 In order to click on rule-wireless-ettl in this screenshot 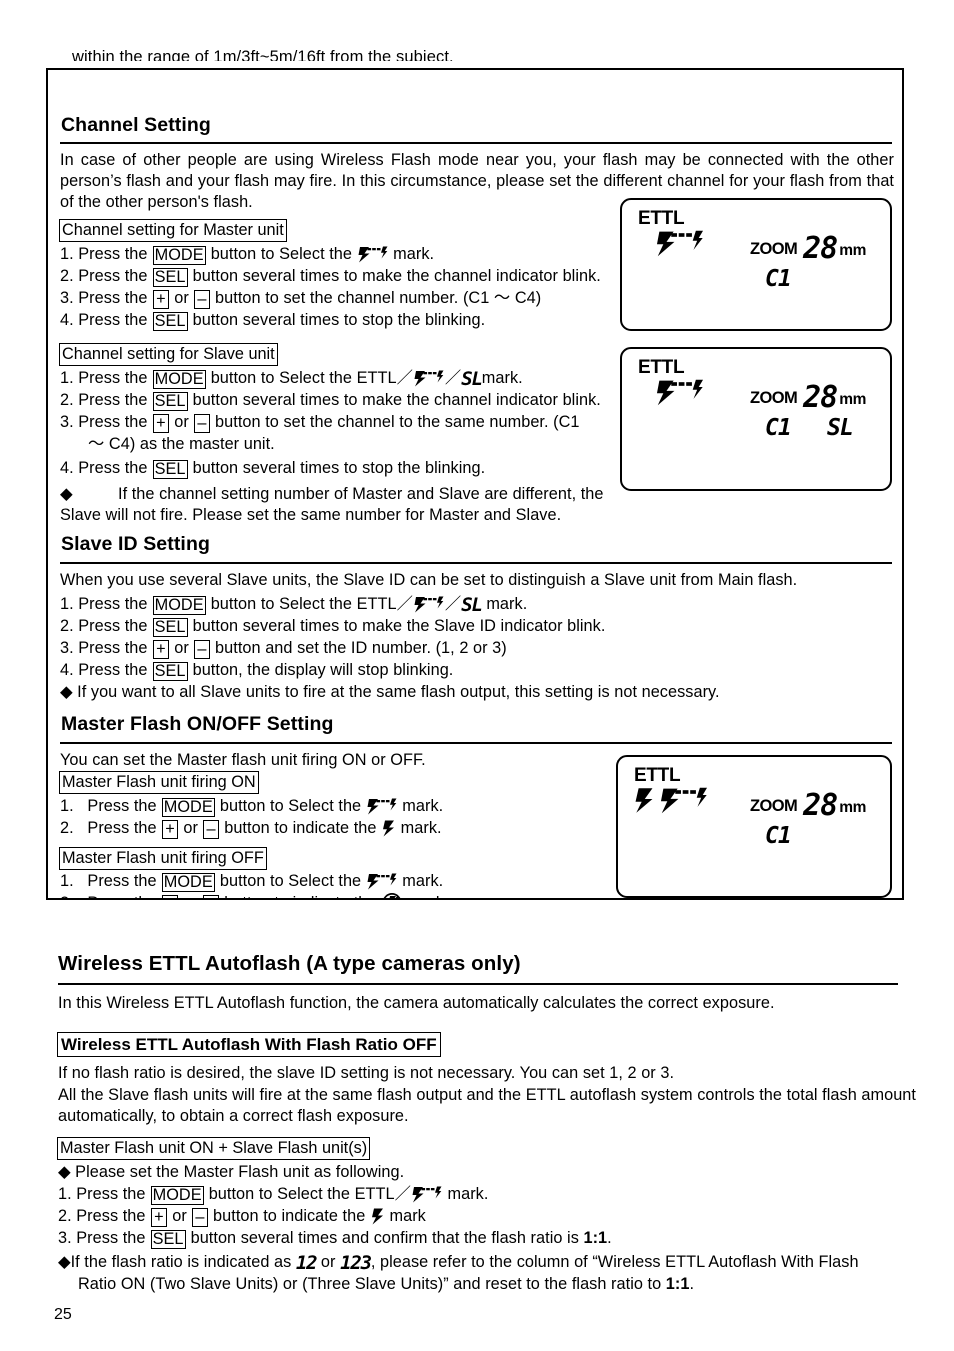, I will do `click(478, 984)`.